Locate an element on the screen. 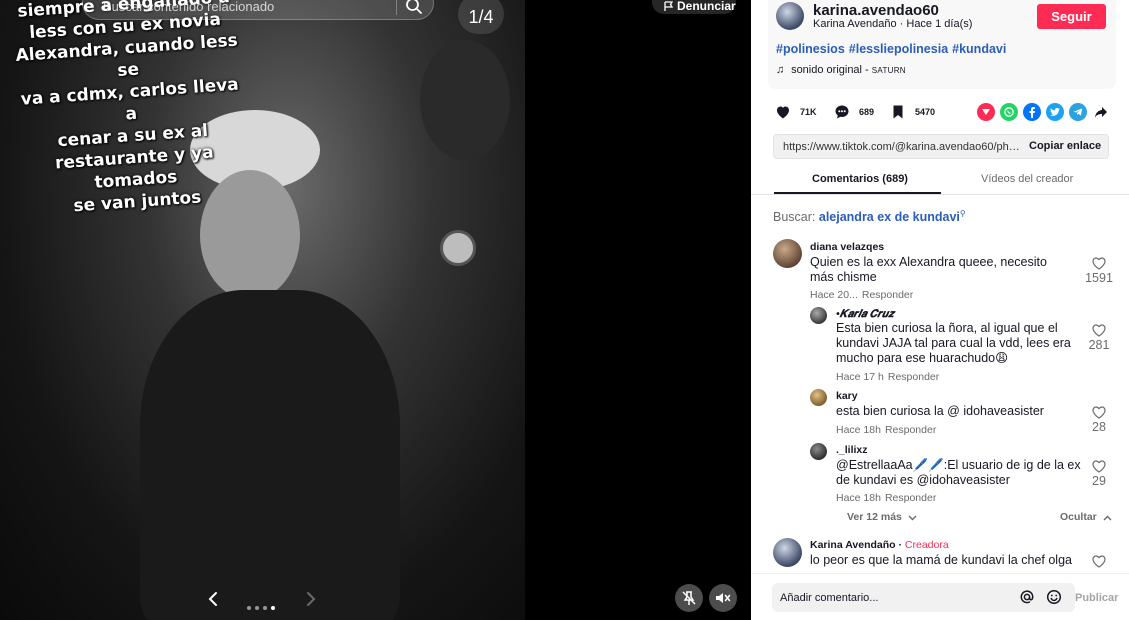  reply-like-button: 28 is located at coordinates (1099, 420).